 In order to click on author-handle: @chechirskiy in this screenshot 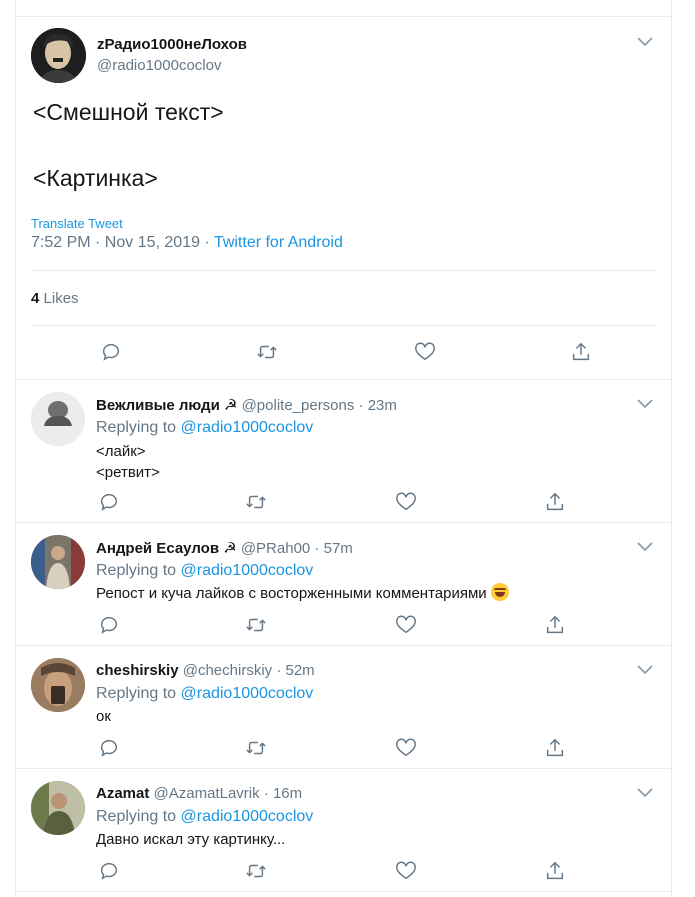, I will do `click(227, 670)`.